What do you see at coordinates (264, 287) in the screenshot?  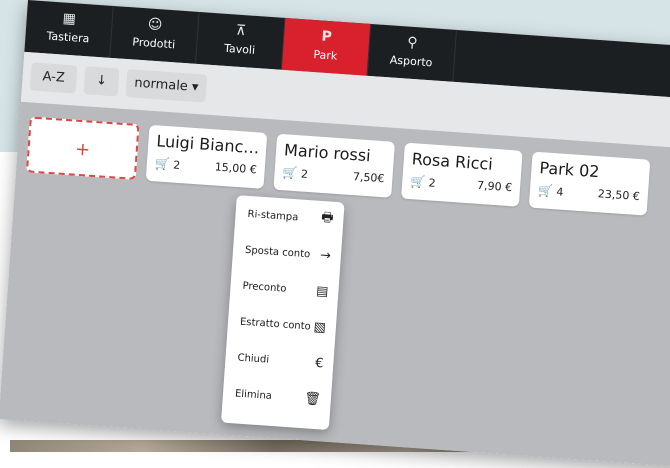 I see `menu-item-label: Preconto` at bounding box center [264, 287].